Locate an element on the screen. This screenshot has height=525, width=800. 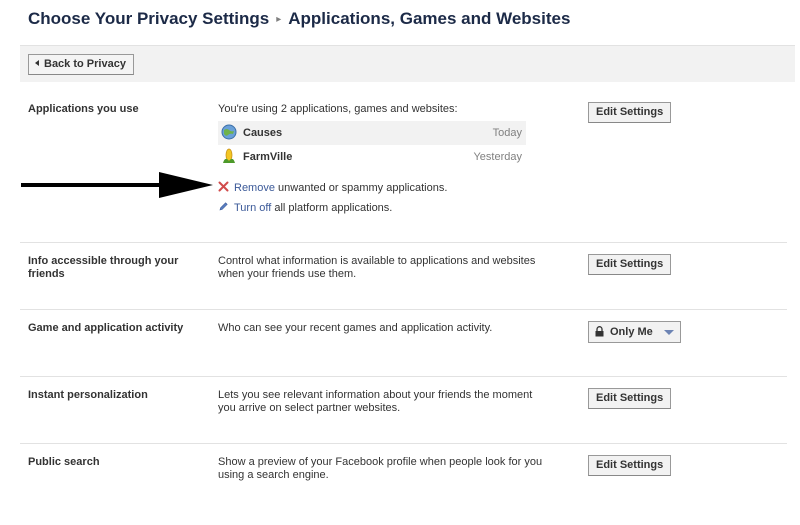
remove-apps-line: Remove unwanted or spammy applications. is located at coordinates (332, 187).